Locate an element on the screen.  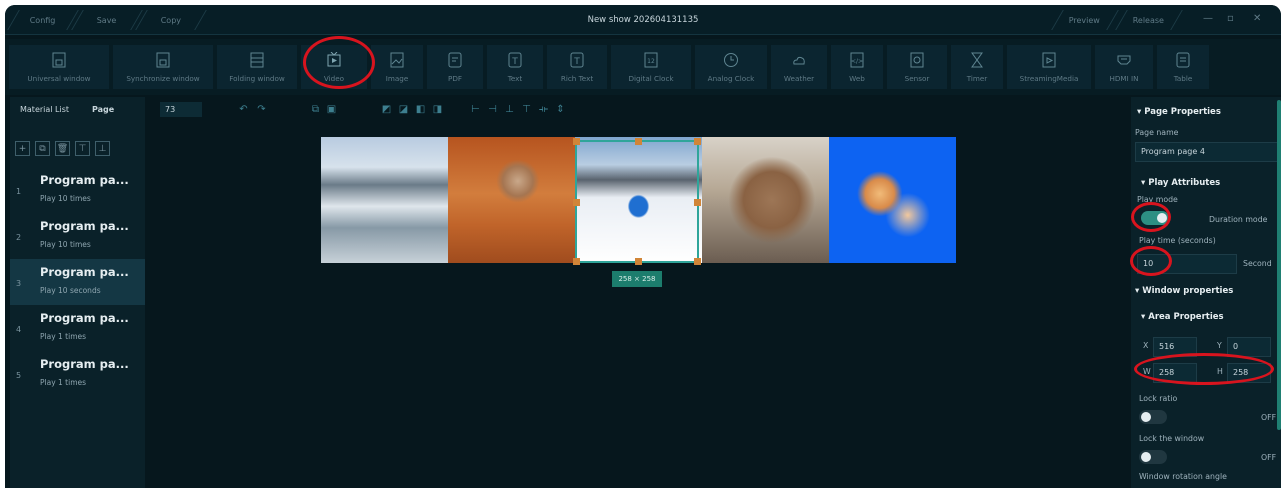
svg-text: 12 is located at coordinates (651, 61).